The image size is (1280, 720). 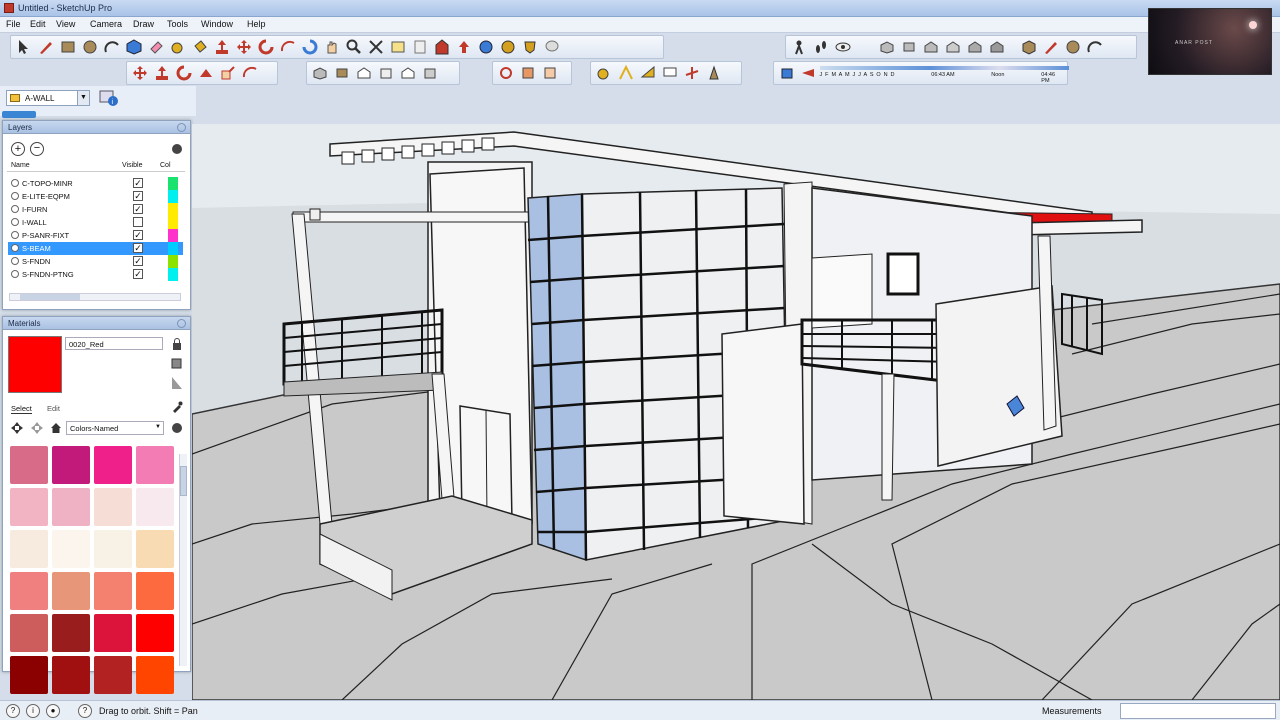 I want to click on dimension-button, so click(x=626, y=73).